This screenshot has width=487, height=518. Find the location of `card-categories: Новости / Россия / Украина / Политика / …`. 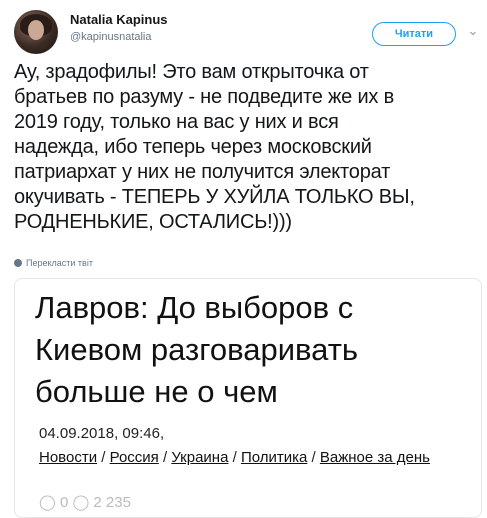

card-categories: Новости / Россия / Украина / Политика / … is located at coordinates (249, 458).